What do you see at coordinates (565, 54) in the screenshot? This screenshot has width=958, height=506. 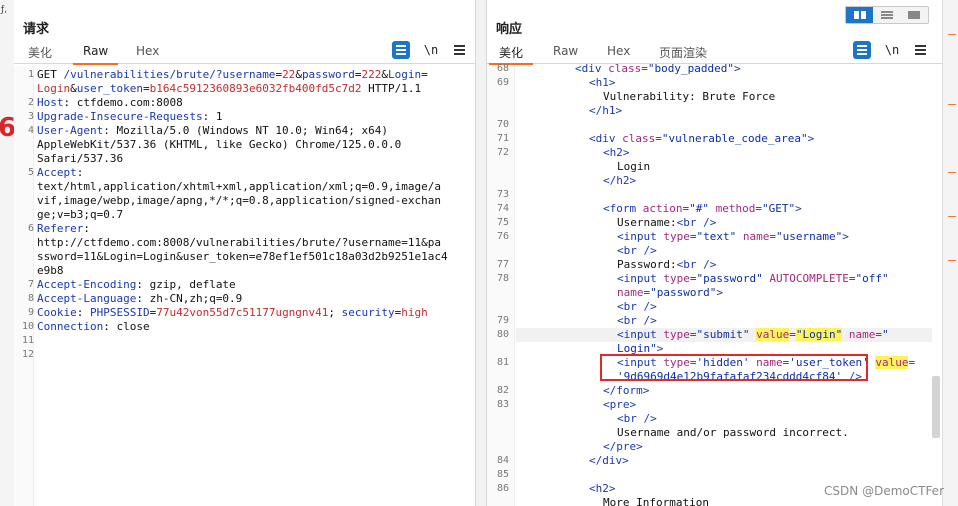 I see `response-tab-raw: Raw` at bounding box center [565, 54].